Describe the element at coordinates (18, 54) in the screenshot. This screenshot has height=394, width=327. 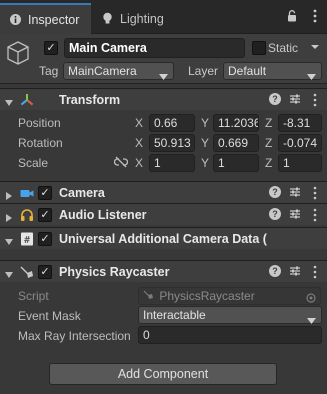
I see `gameobject-cube-icon` at that location.